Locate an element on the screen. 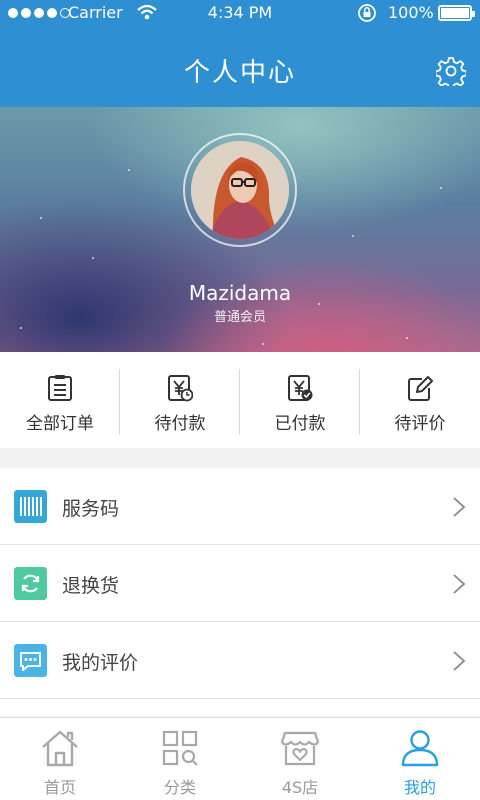 The image size is (480, 800). bottom-tab-bar: 首页 分类 4S店 我的 is located at coordinates (240, 758).